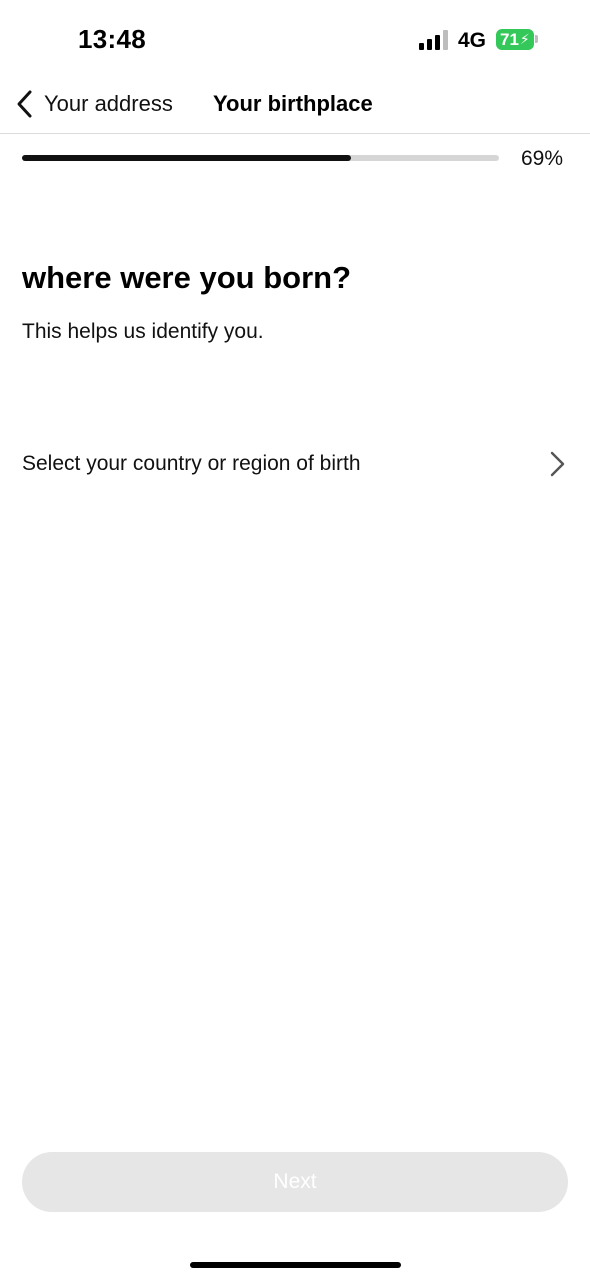  What do you see at coordinates (295, 1182) in the screenshot?
I see `next-button: Next` at bounding box center [295, 1182].